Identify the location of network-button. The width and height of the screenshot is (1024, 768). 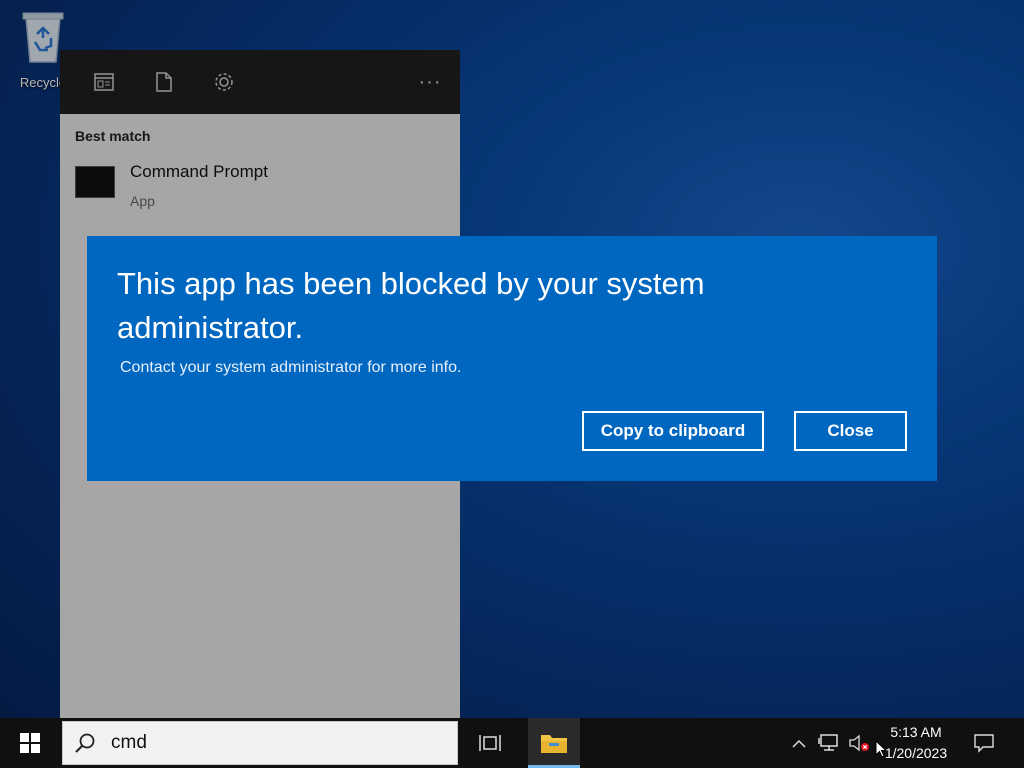
(829, 743).